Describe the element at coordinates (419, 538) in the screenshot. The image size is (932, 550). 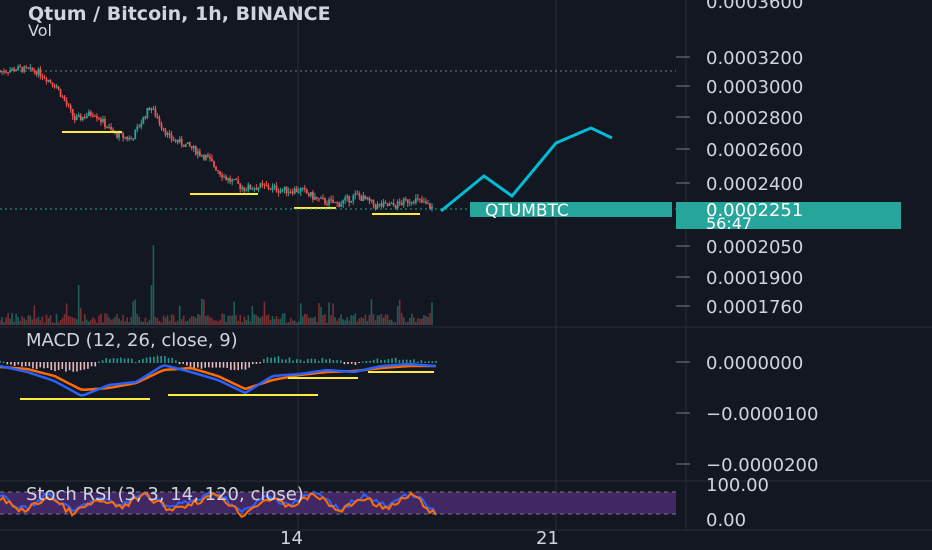
I see `time-axis: 14 21` at that location.